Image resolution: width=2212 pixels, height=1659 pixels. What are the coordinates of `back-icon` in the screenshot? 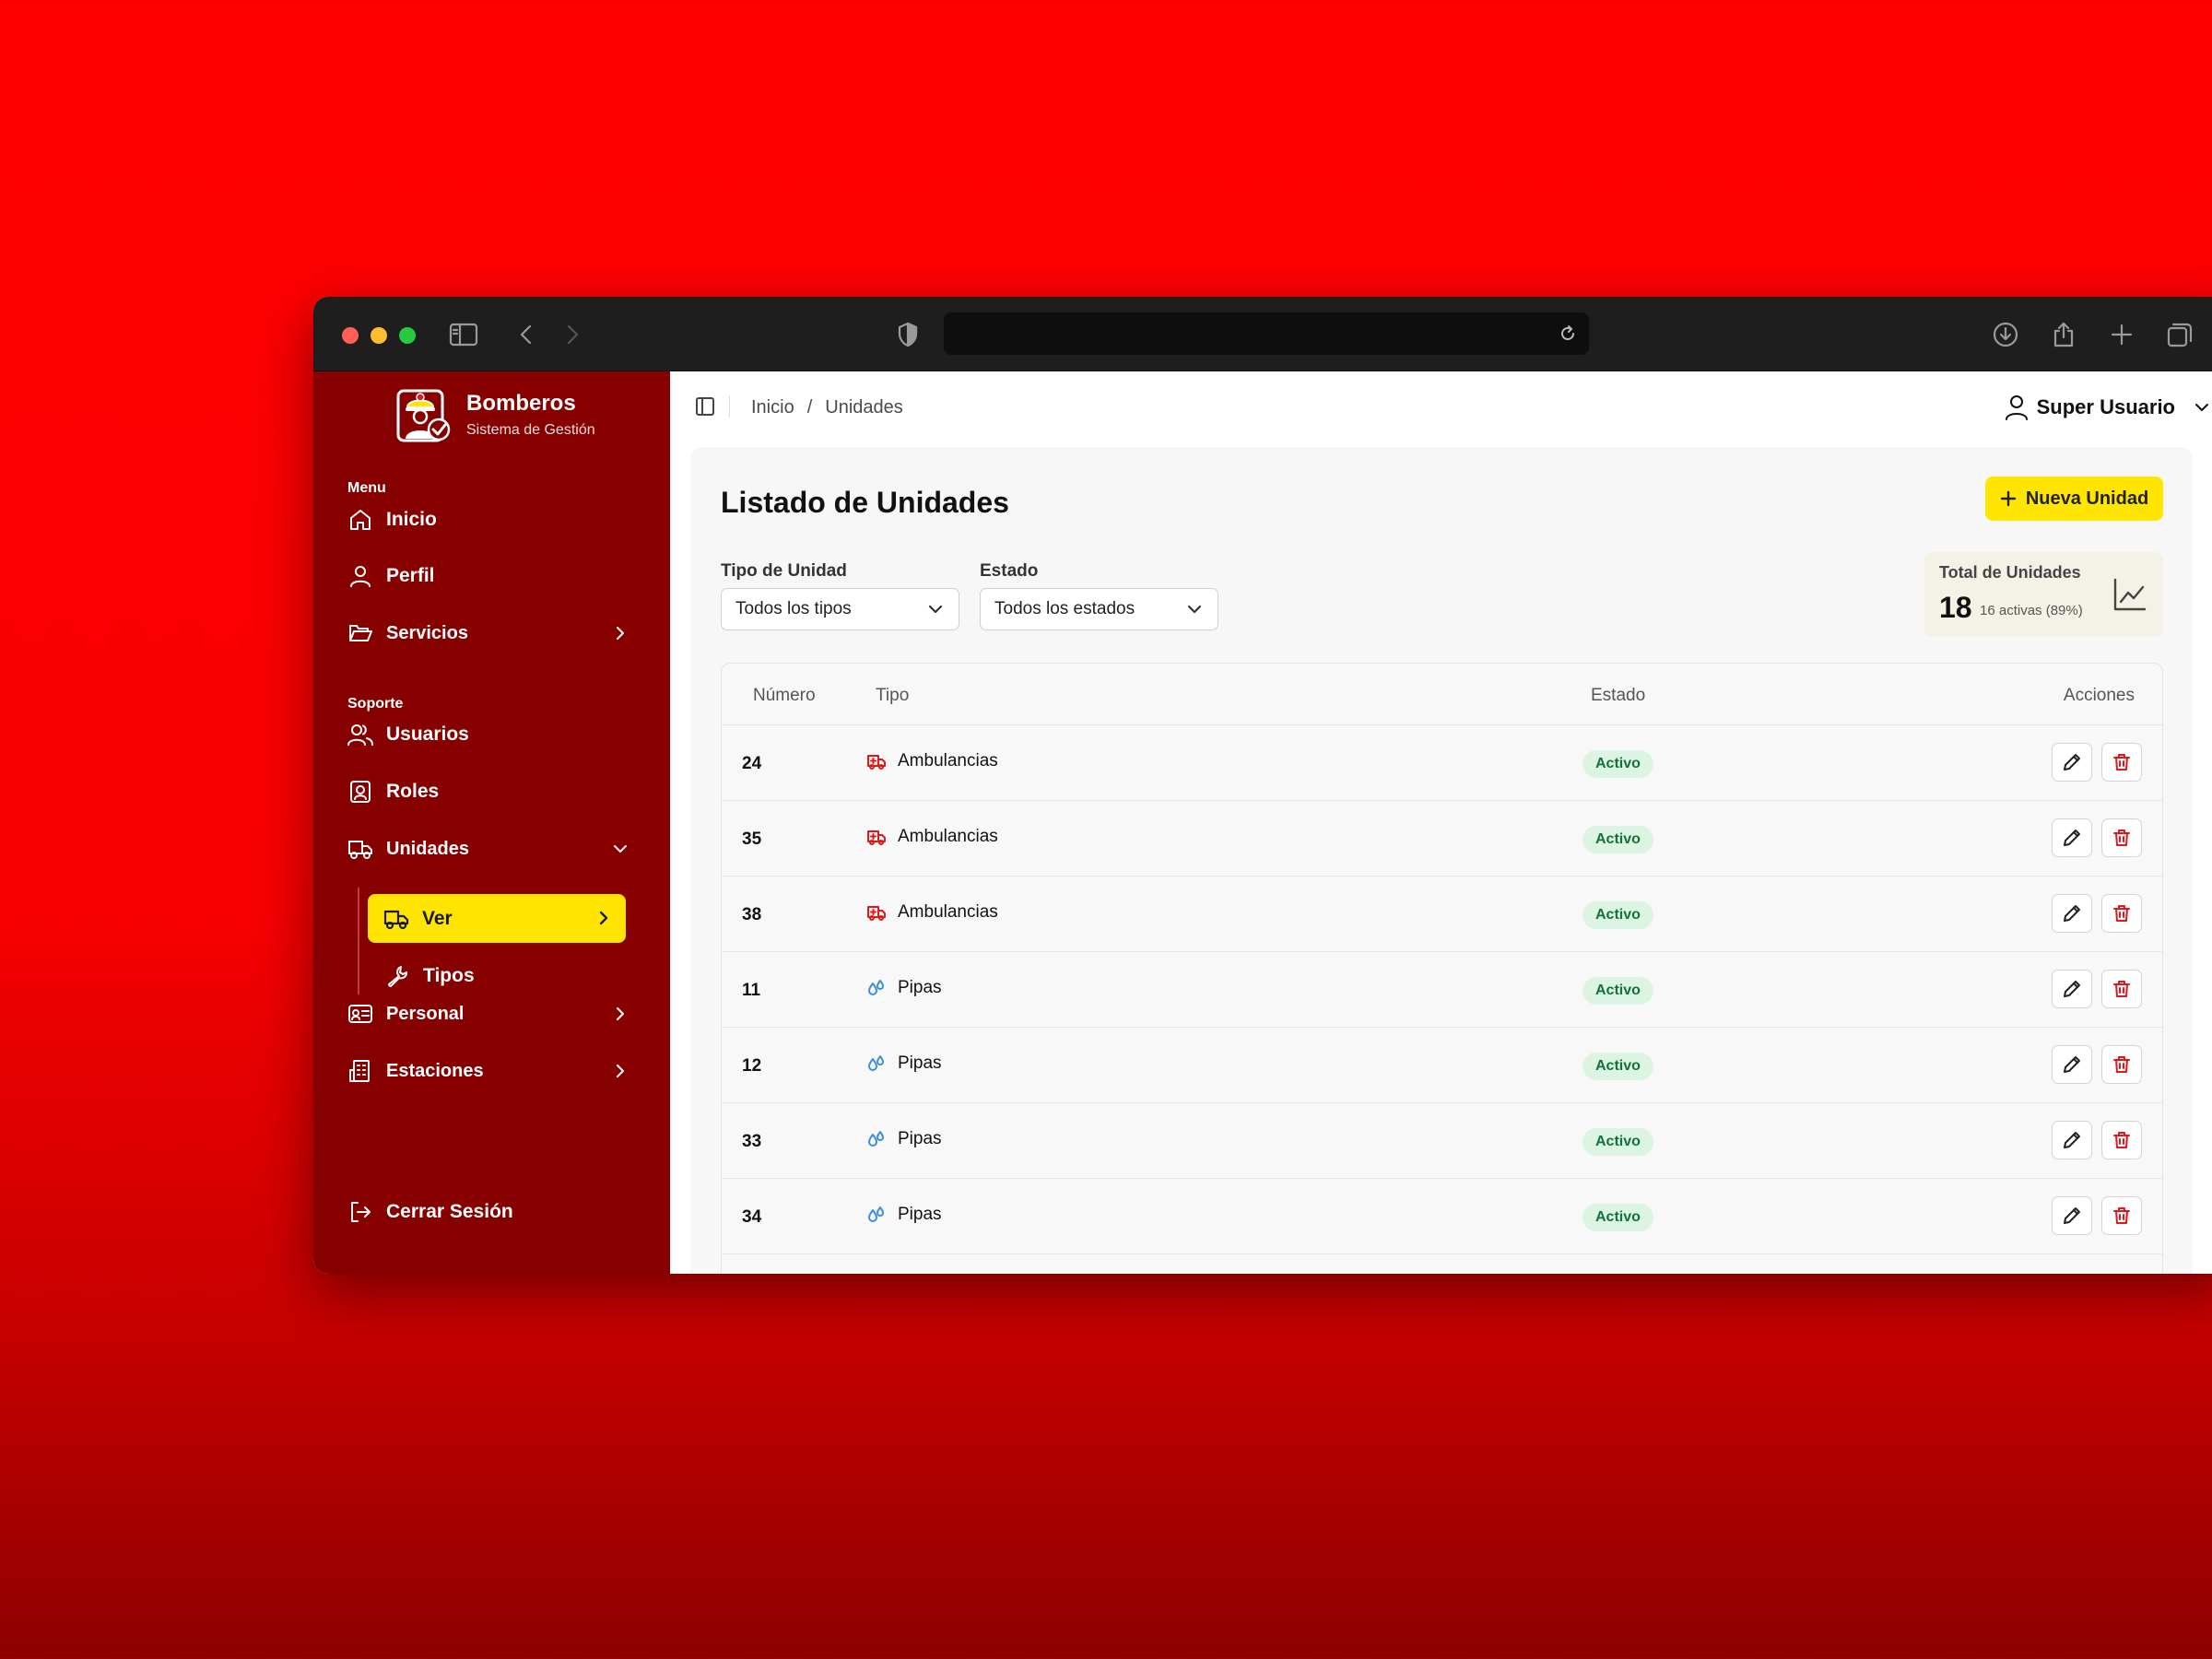 It's located at (526, 334).